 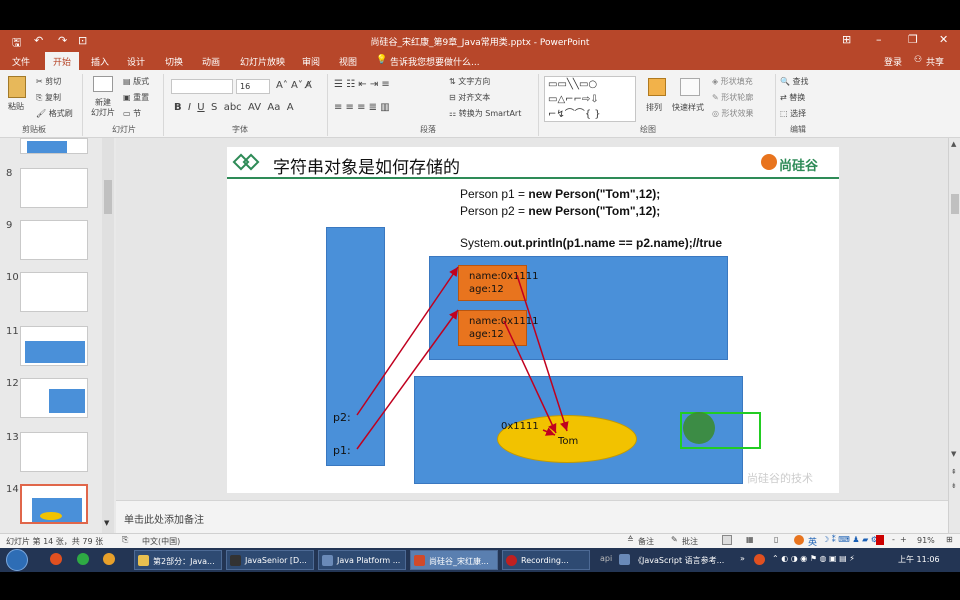 I want to click on clear-formatting-icon: A̸, so click(x=308, y=85).